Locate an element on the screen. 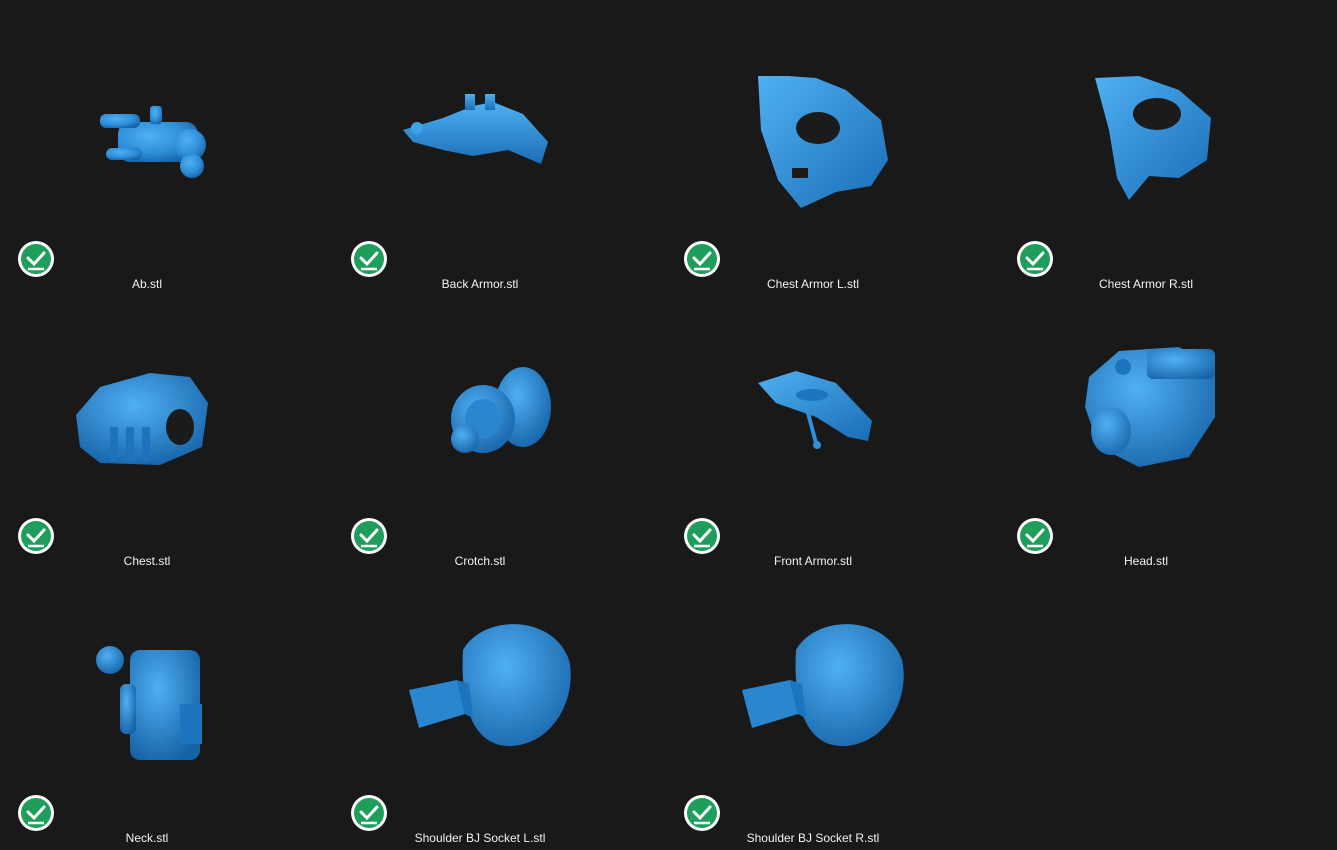 The width and height of the screenshot is (1337, 850). front-armor-model-thumbnail-icon is located at coordinates (826, 402).